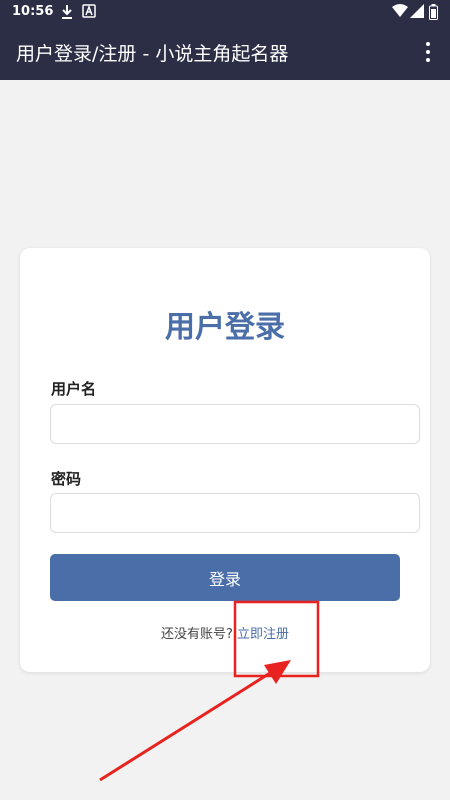  What do you see at coordinates (235, 513) in the screenshot?
I see `password-input` at bounding box center [235, 513].